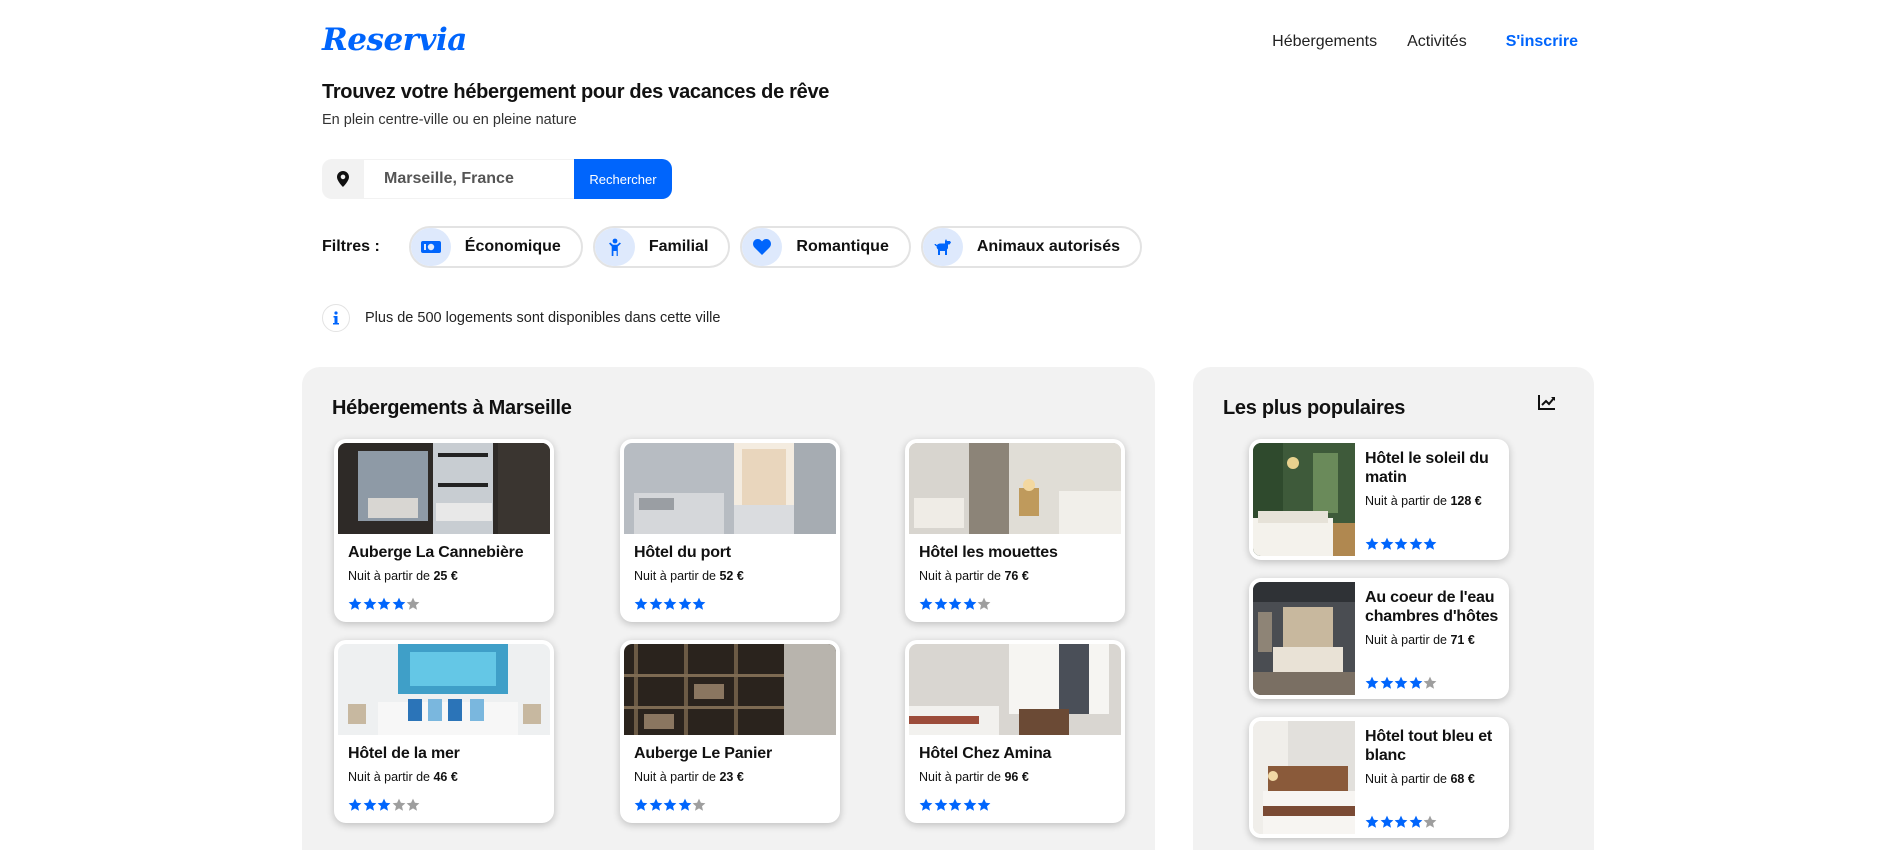 The height and width of the screenshot is (850, 1891). What do you see at coordinates (1437, 42) in the screenshot?
I see `nav-activites: Activités` at bounding box center [1437, 42].